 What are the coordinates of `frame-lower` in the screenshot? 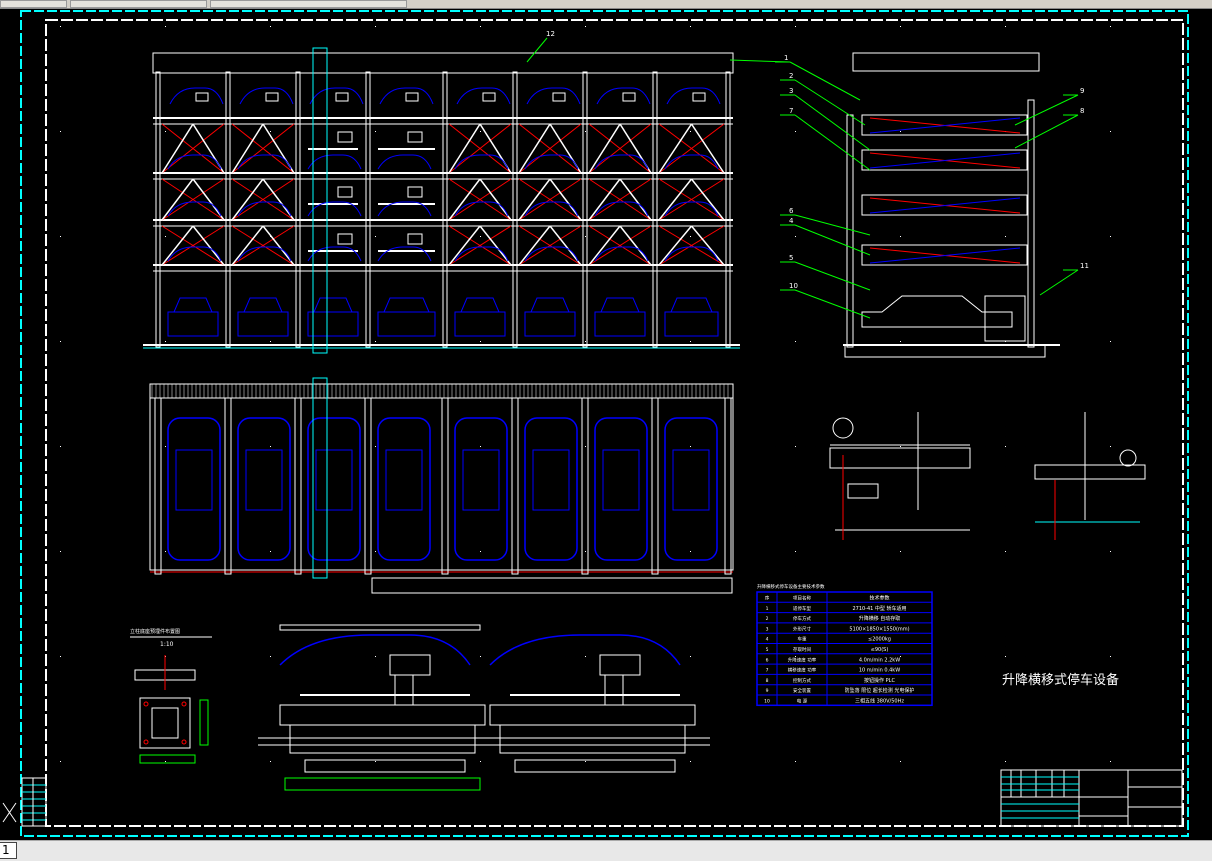 It's located at (592, 739).